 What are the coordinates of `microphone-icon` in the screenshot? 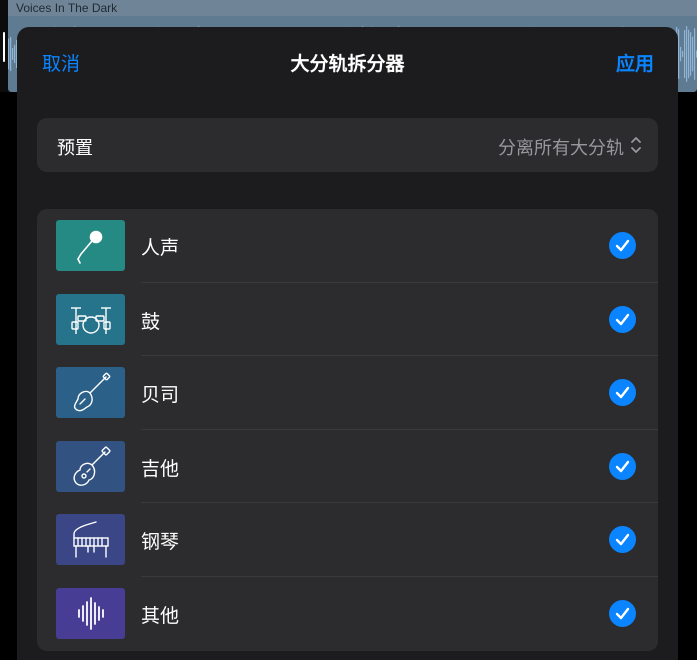 It's located at (90, 247).